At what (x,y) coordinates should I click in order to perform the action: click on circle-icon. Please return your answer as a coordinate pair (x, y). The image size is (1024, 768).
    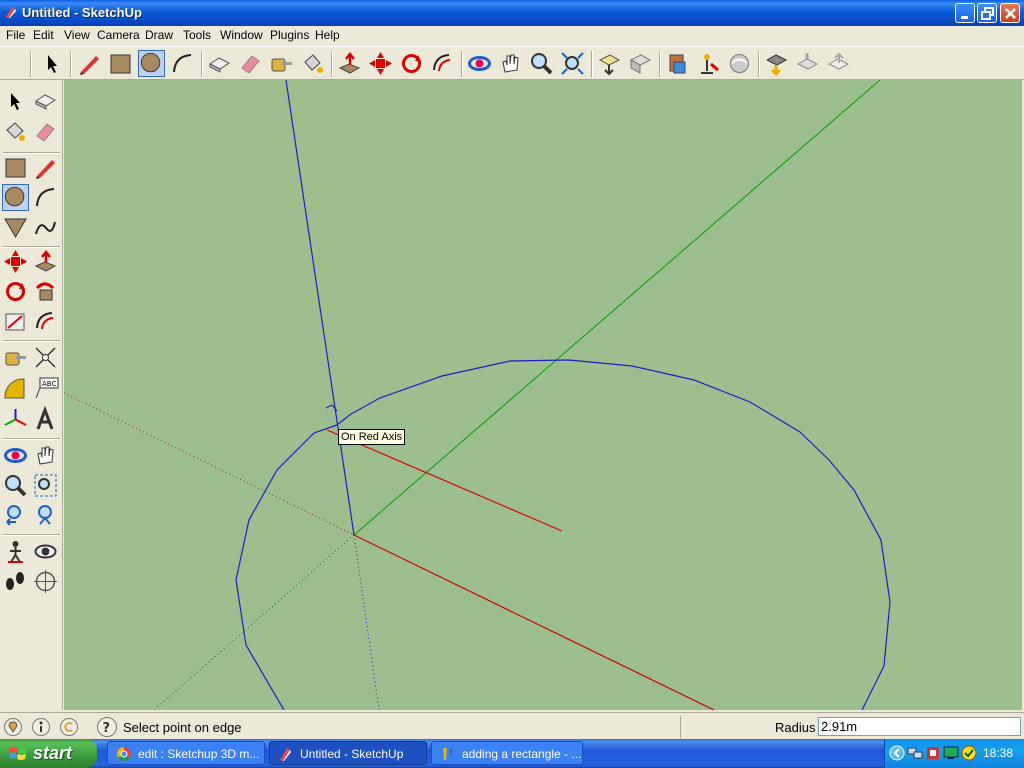
    Looking at the image, I should click on (14, 196).